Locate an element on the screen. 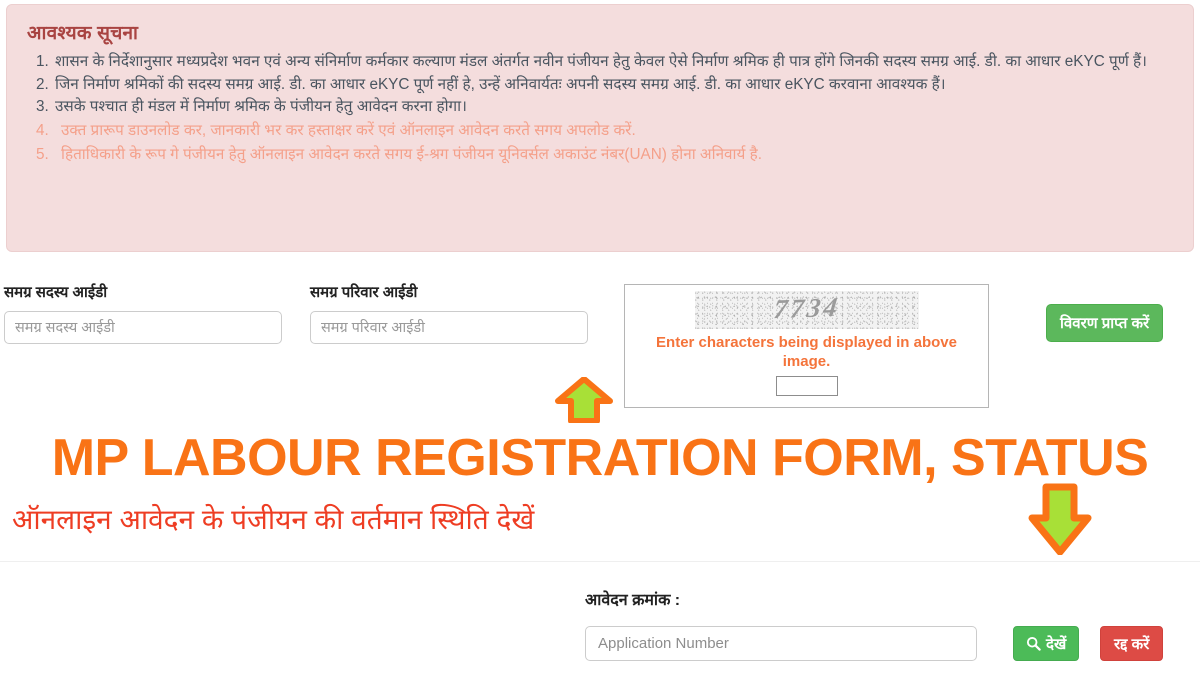 The width and height of the screenshot is (1200, 675). cancel-button: रद्द करें is located at coordinates (1132, 643).